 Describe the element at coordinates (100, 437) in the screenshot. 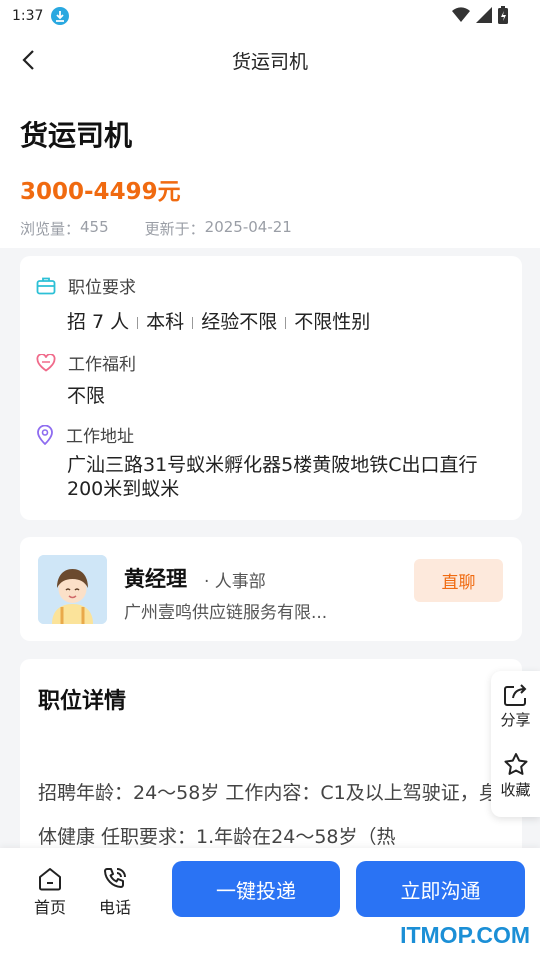

I see `address-label: 工作地址` at that location.